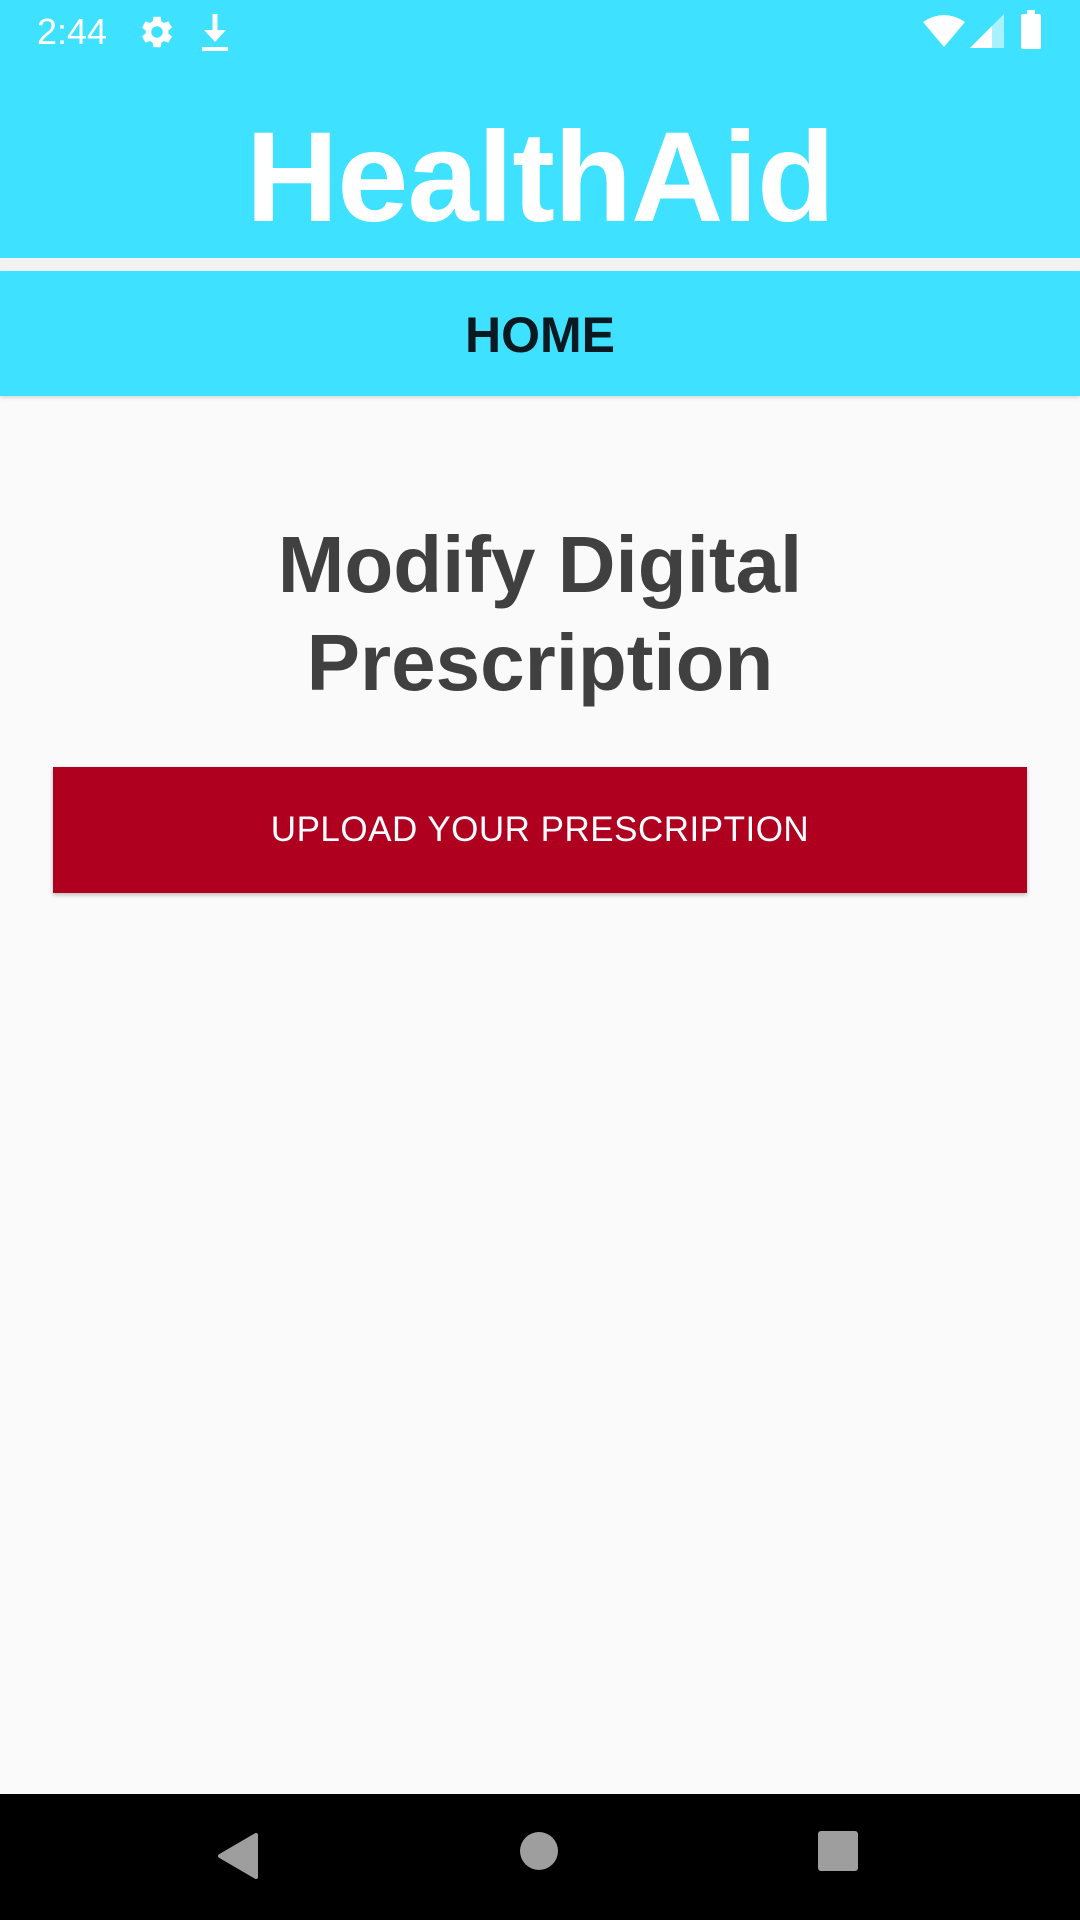 The image size is (1080, 1920). What do you see at coordinates (540, 264) in the screenshot?
I see `header-divider` at bounding box center [540, 264].